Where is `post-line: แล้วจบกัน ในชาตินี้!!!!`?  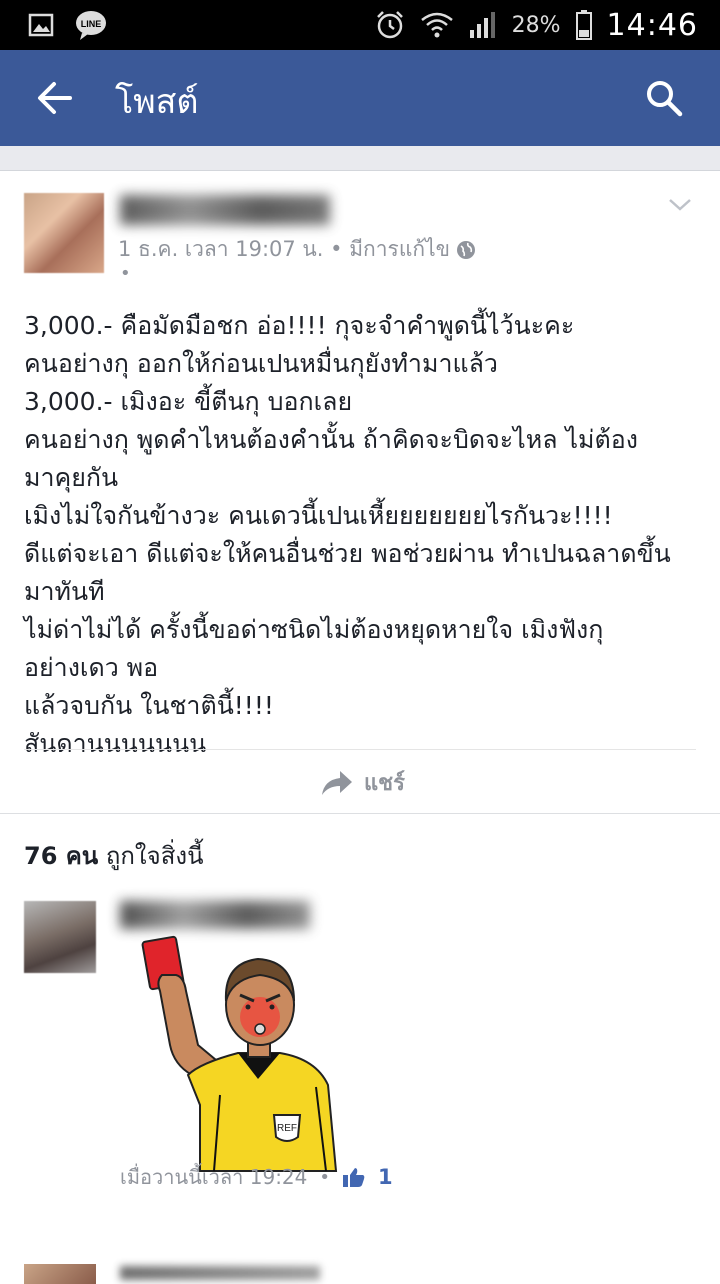
post-line: แล้วจบกัน ในชาตินี้!!!! is located at coordinates (149, 705).